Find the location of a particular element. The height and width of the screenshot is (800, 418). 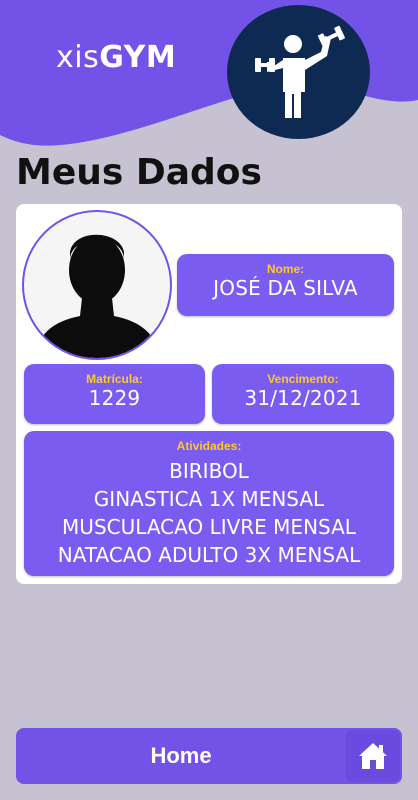

home-button: Home is located at coordinates (181, 756).